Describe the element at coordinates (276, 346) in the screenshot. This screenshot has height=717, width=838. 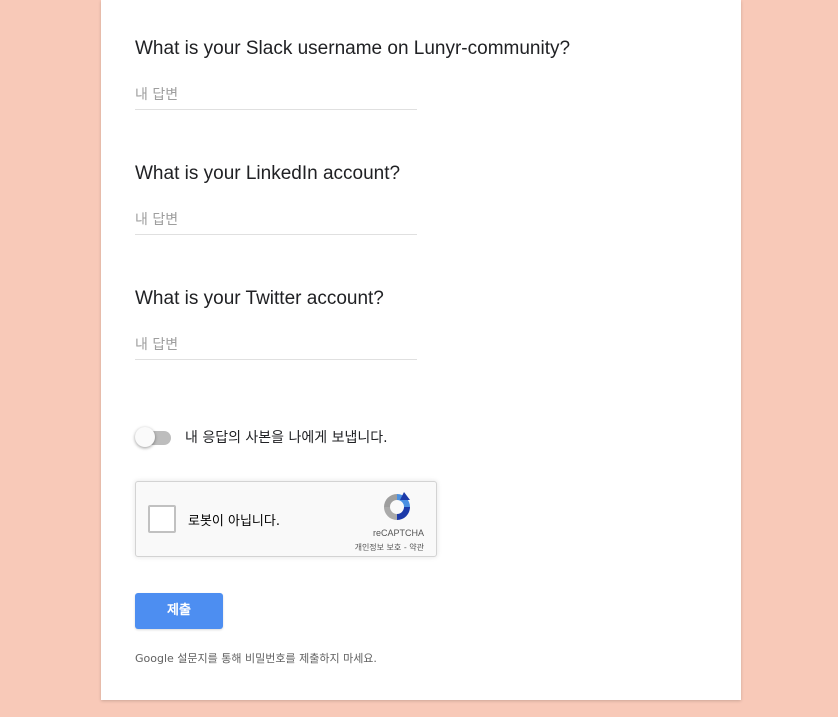
I see `answer-input-twitter: 내 답변` at that location.